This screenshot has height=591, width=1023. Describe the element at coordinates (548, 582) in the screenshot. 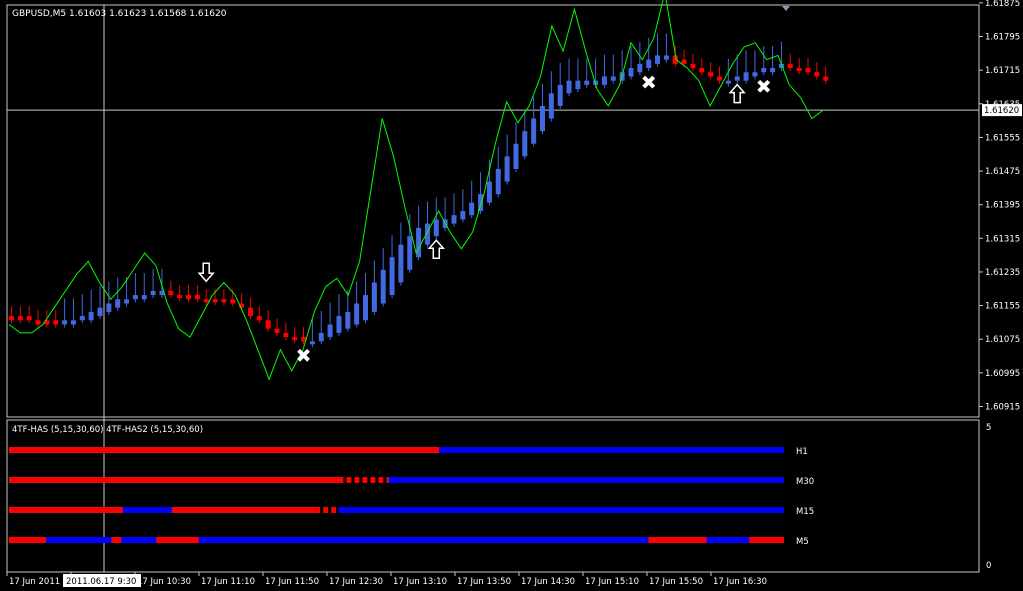

I see `time-tick-label: 17 Jun 14:30` at that location.